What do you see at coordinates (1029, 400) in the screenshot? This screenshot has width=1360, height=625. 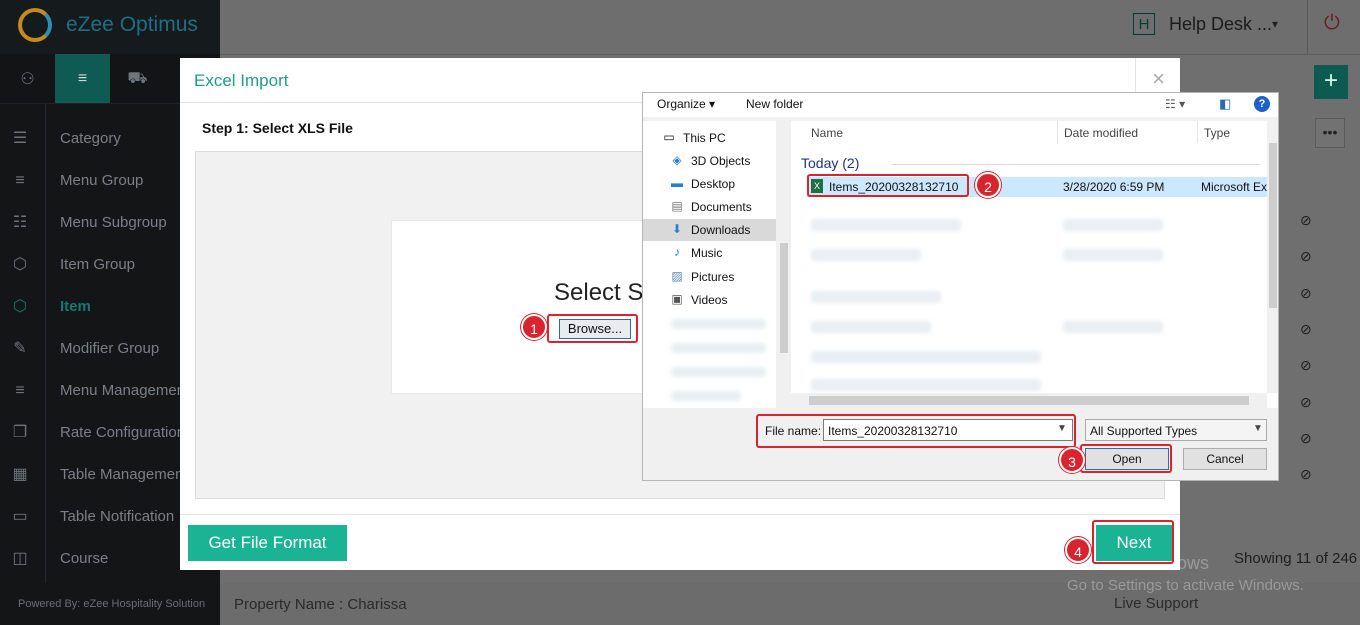 I see `horizontal-scroll-thumb` at bounding box center [1029, 400].